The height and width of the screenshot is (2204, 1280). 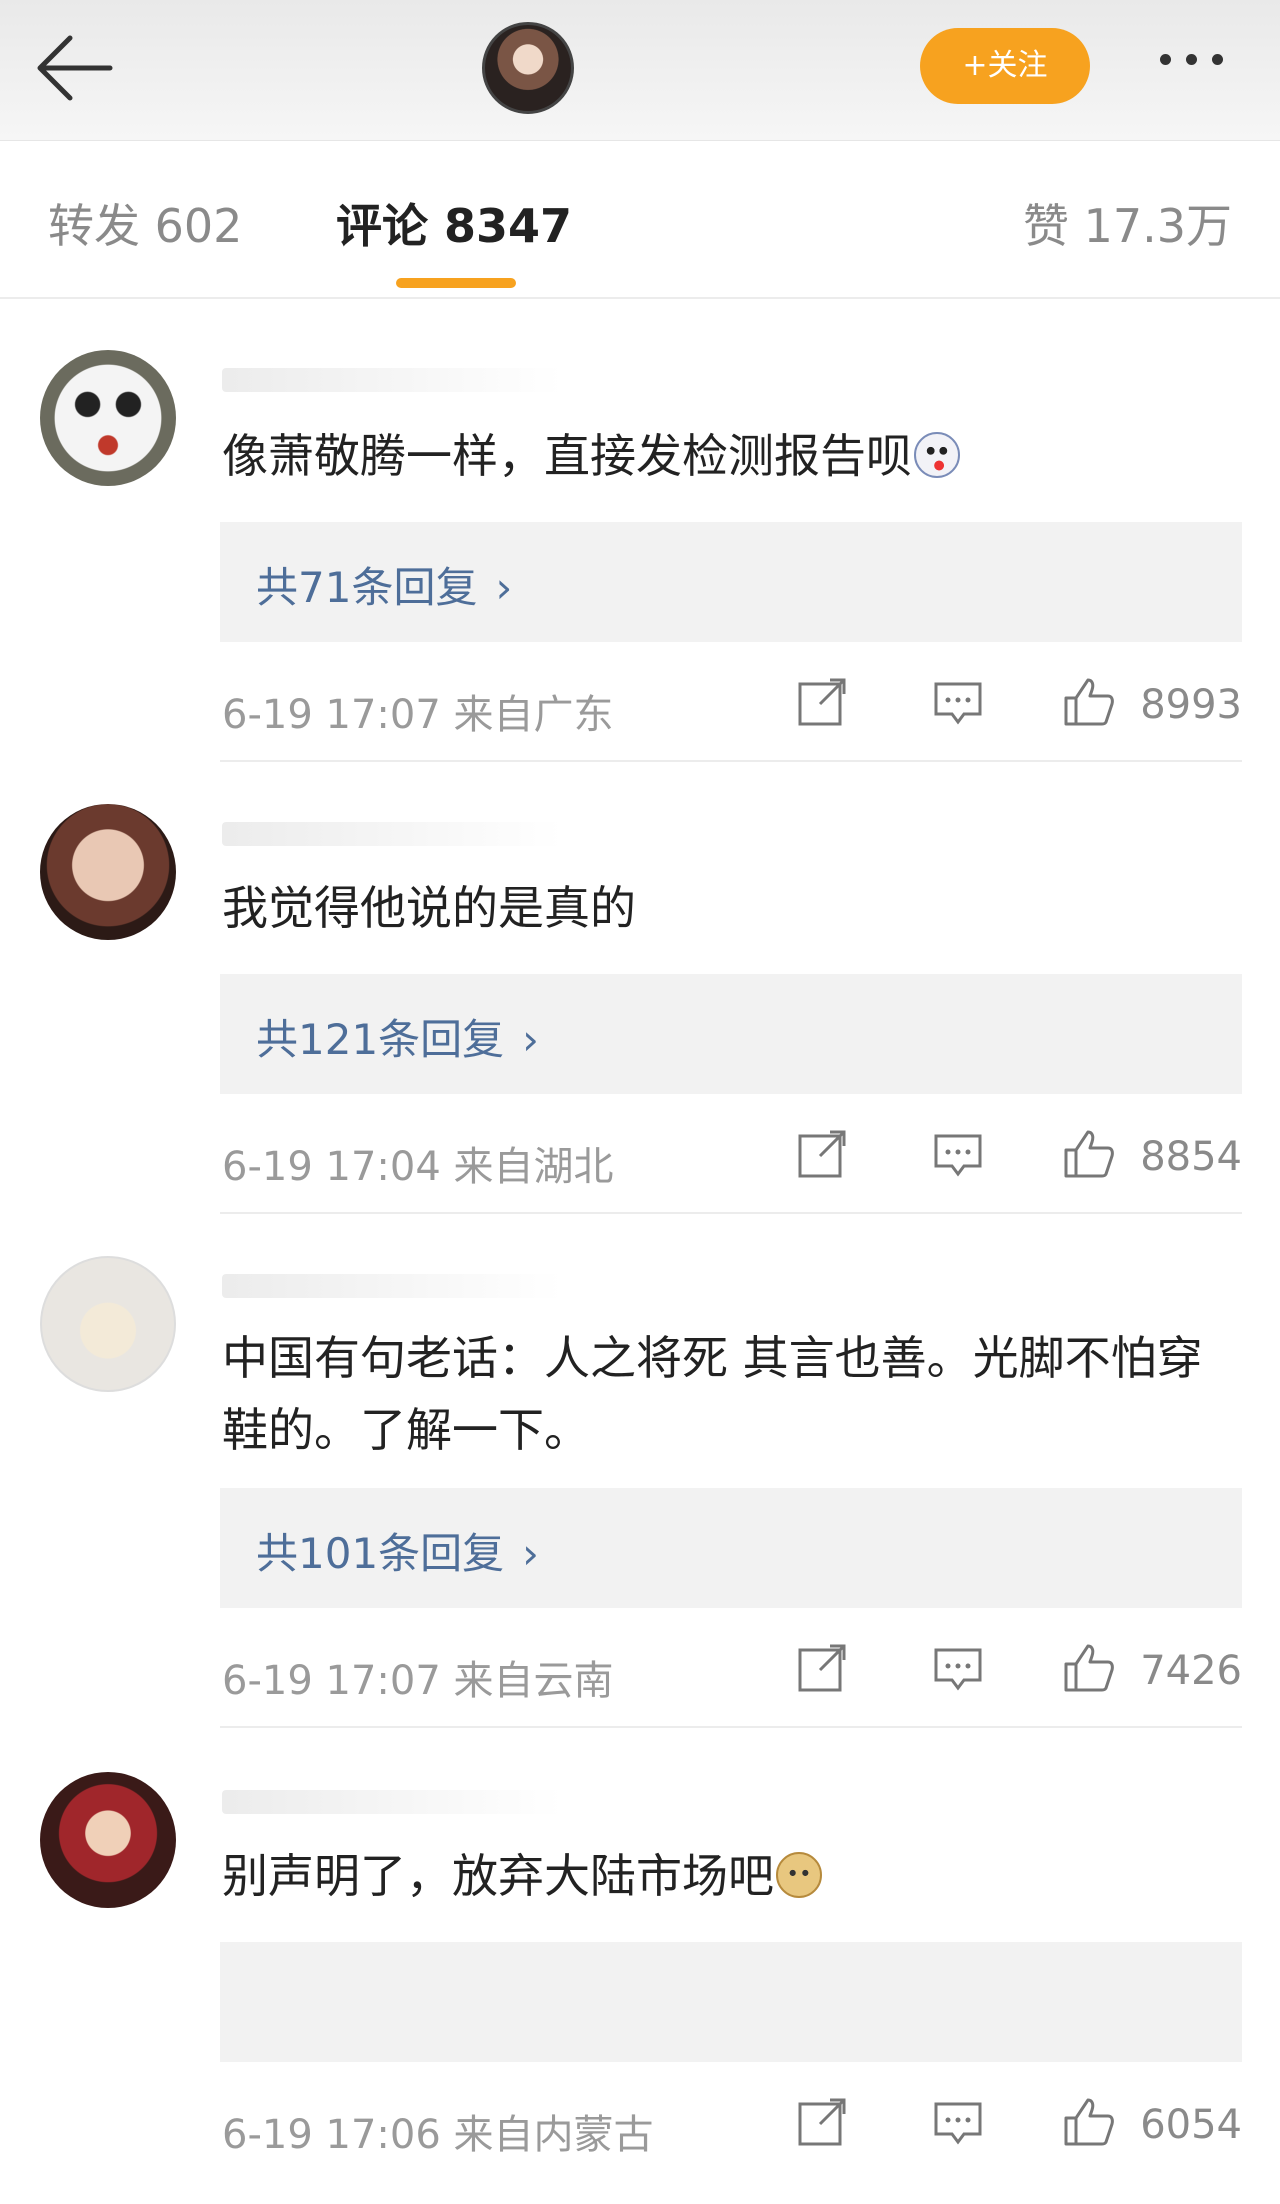 What do you see at coordinates (1200, 65) in the screenshot?
I see `more-button` at bounding box center [1200, 65].